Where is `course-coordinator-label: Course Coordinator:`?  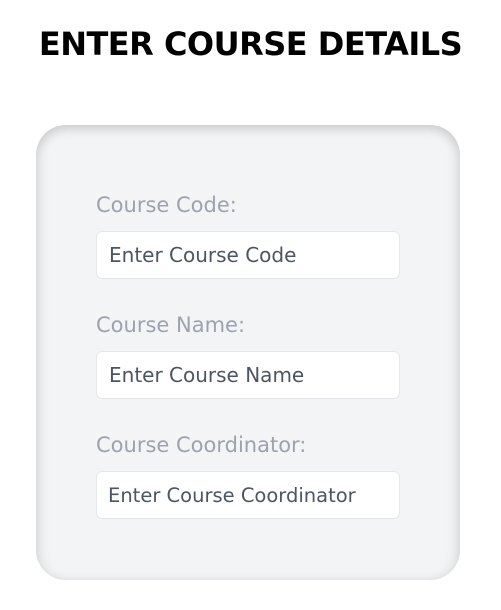
course-coordinator-label: Course Coordinator: is located at coordinates (201, 445).